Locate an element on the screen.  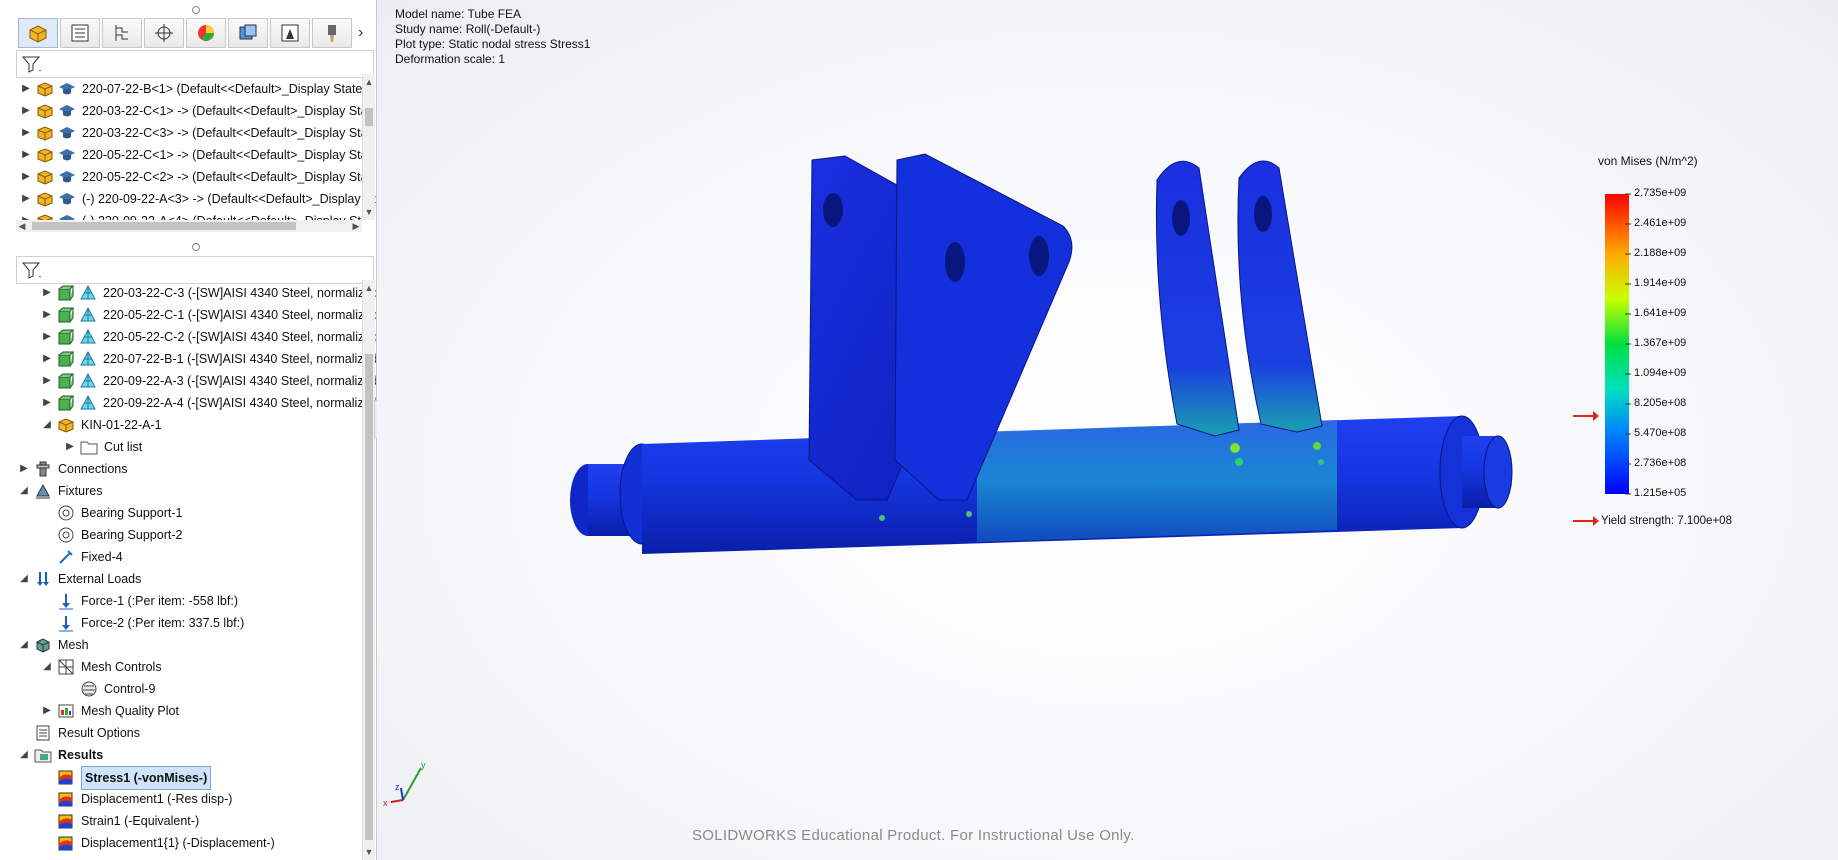
result-plot-item: Strain1 (-Equivalent-) is located at coordinates (180, 821).